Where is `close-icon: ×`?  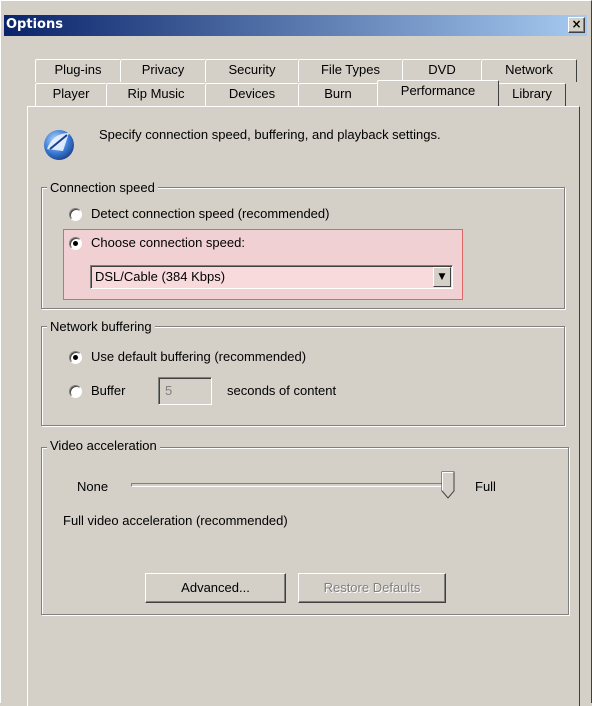 close-icon: × is located at coordinates (576, 24).